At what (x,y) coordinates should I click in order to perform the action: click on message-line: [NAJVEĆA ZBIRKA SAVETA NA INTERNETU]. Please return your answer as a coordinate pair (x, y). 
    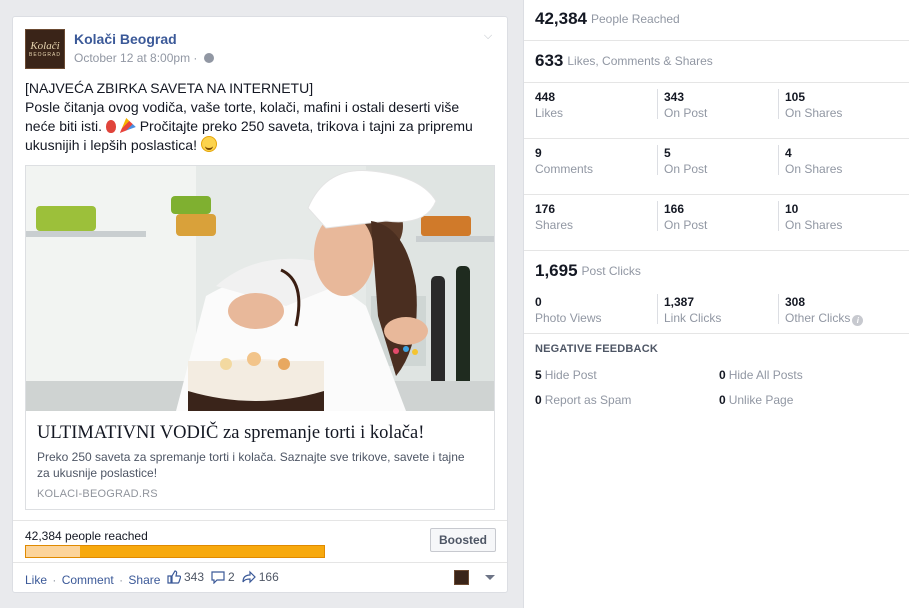
    Looking at the image, I should click on (169, 88).